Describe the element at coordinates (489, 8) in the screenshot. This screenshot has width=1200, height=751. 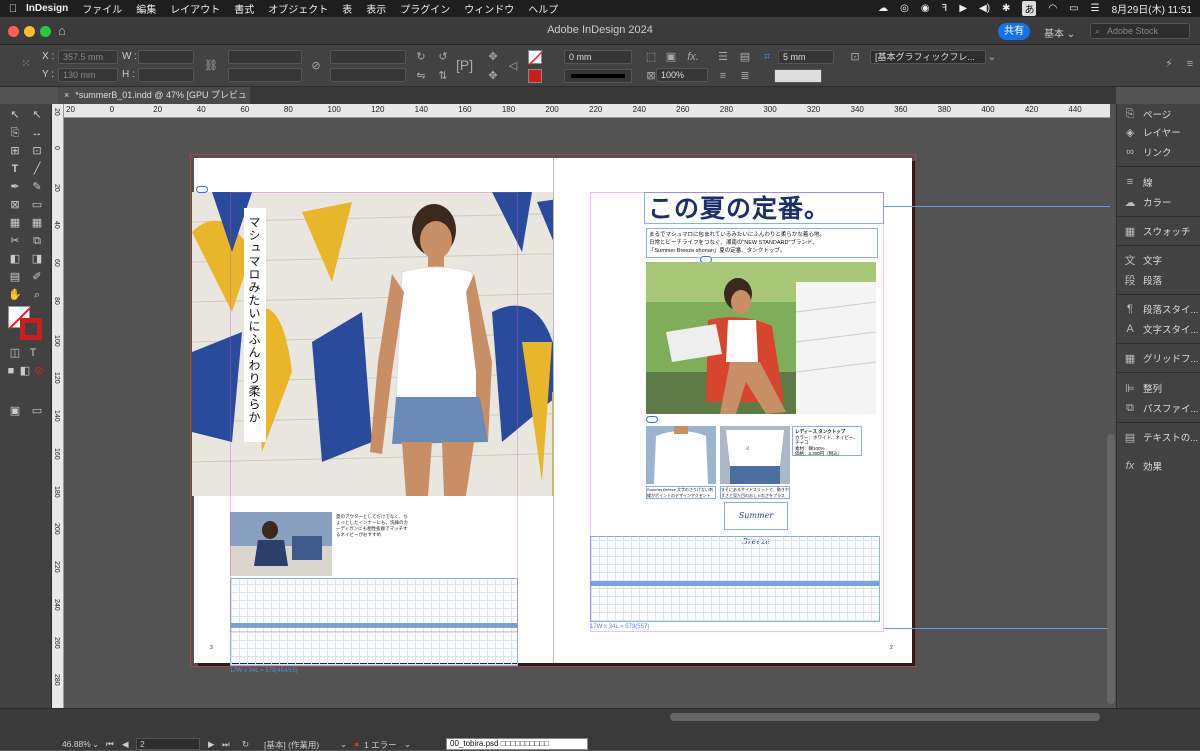
I see `menu-window: ウィンドウ` at that location.